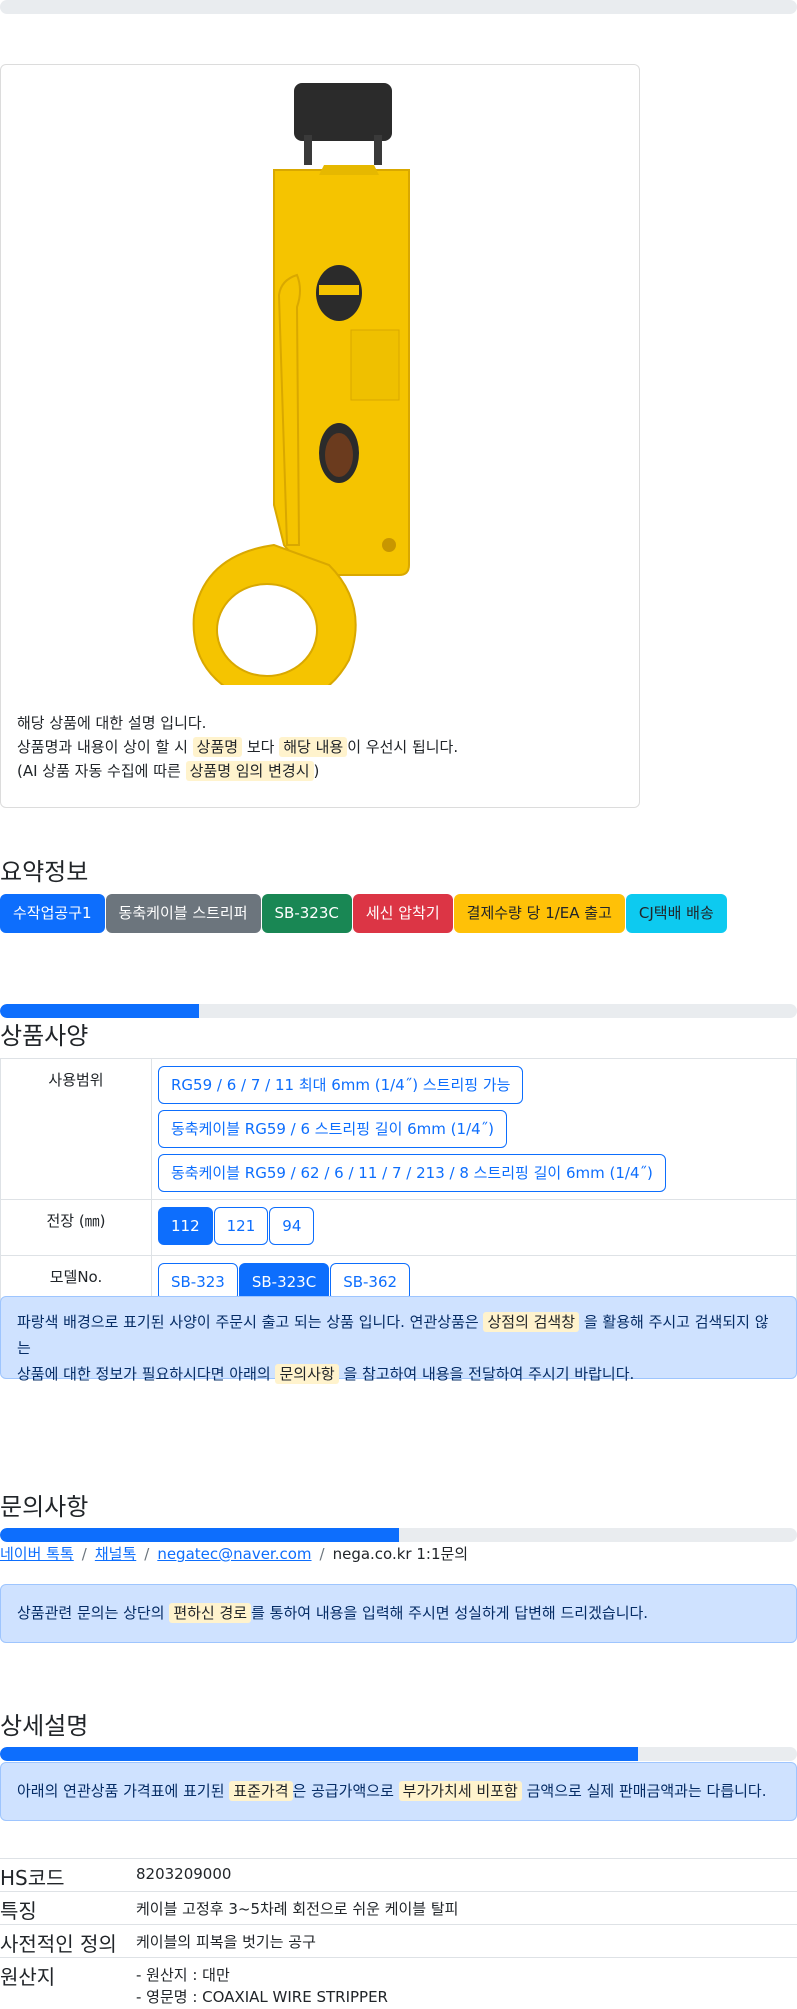 The width and height of the screenshot is (797, 2009). I want to click on detail-progress-bar, so click(398, 1754).